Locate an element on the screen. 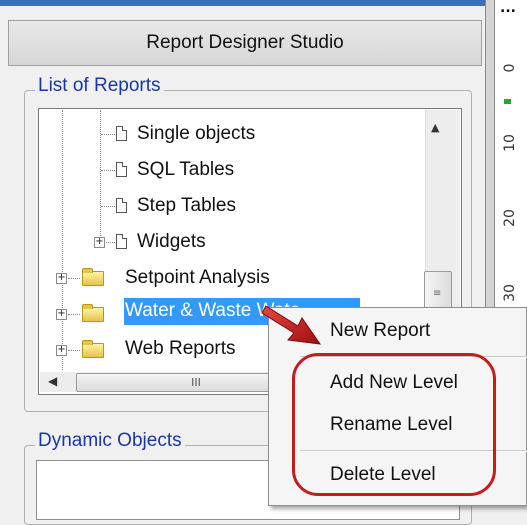  scroll-left-icon: ◀ is located at coordinates (52, 381).